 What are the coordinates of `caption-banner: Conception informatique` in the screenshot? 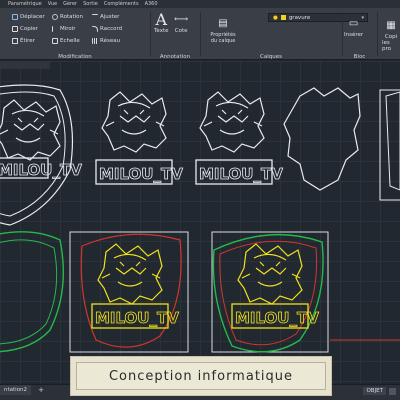 It's located at (201, 376).